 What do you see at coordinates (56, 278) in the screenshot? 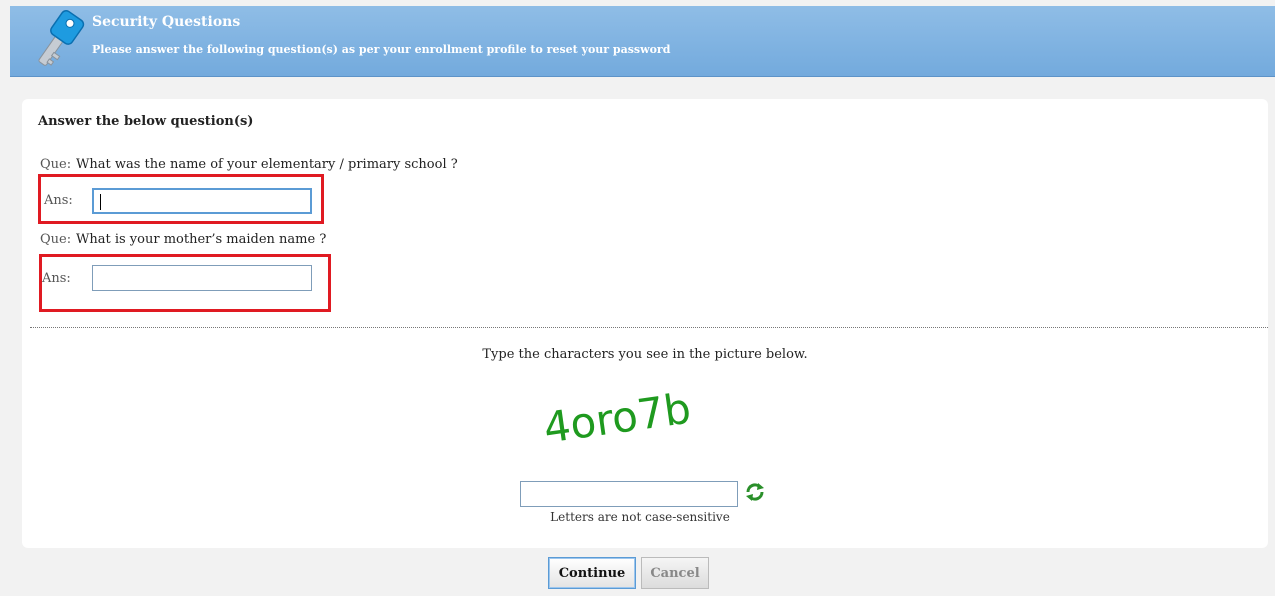
I see `answer-2-label: Ans:` at bounding box center [56, 278].